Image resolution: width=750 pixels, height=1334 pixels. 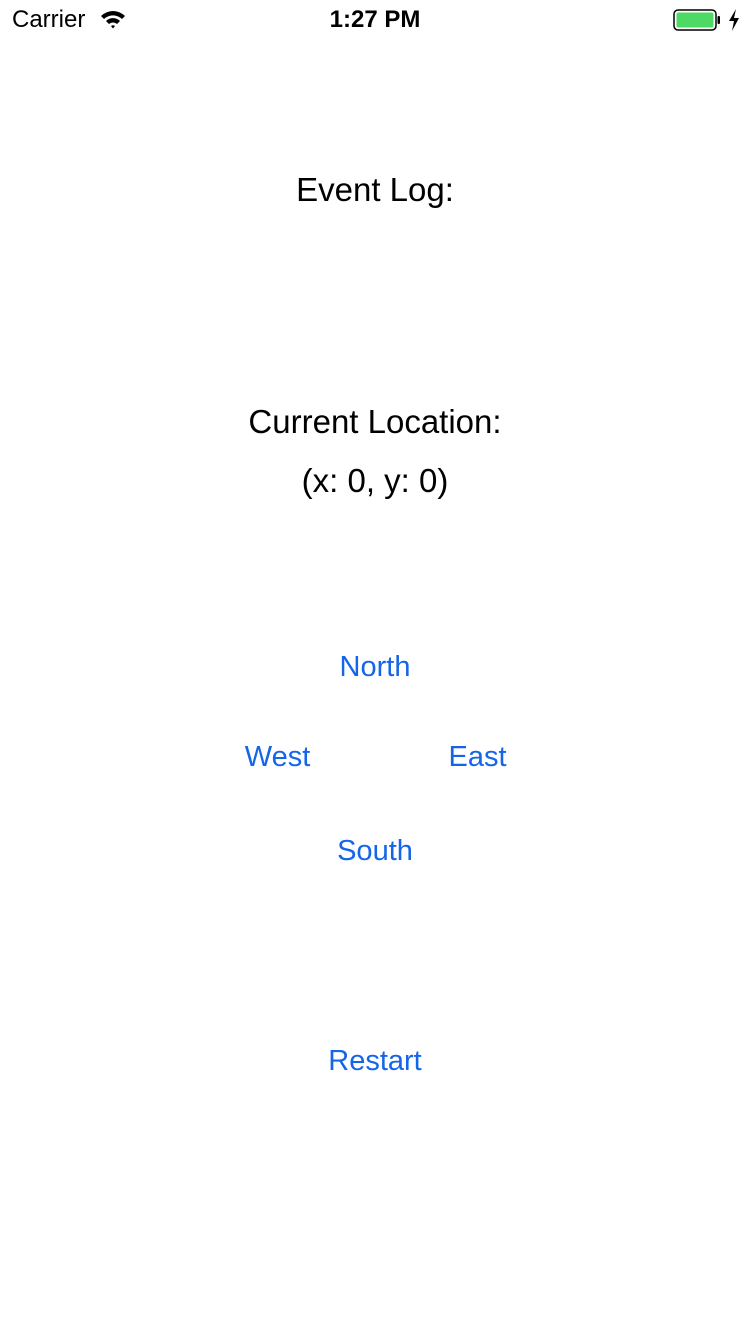 I want to click on status-bar: Carrier 1:27 PM, so click(x=375, y=20).